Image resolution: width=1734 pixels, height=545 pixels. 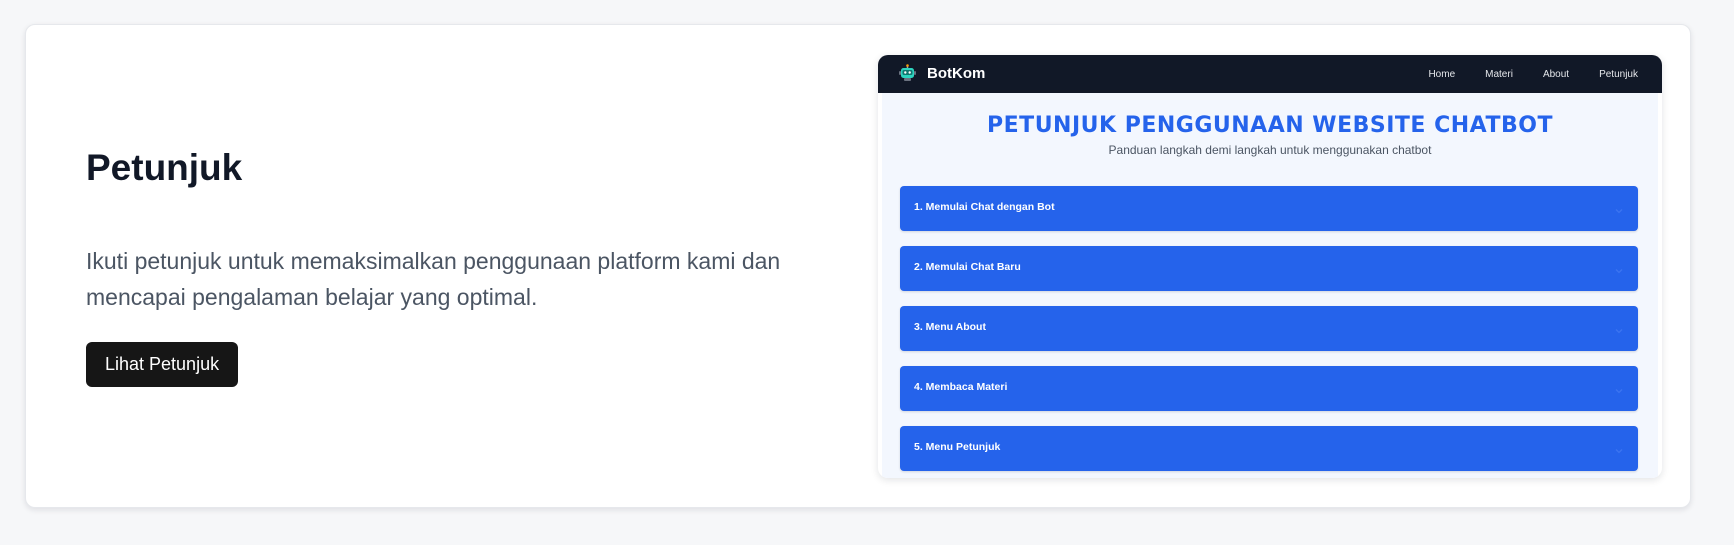 I want to click on preview-brand: BotKom, so click(x=956, y=73).